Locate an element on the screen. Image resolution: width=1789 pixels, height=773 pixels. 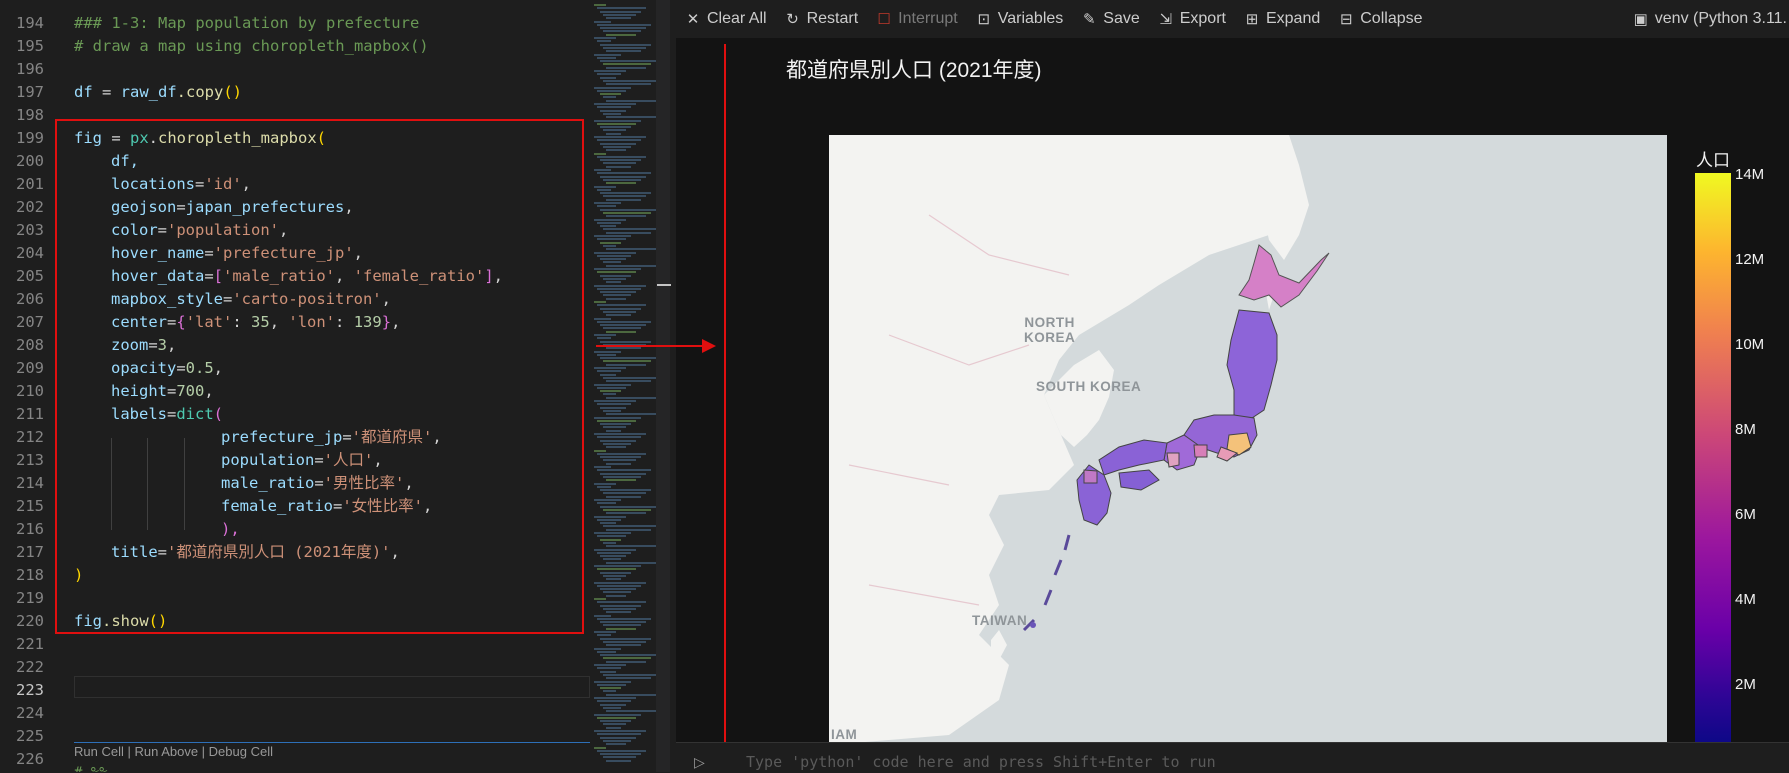
collapse-button: ⊟ Collapse is located at coordinates (1380, 19).